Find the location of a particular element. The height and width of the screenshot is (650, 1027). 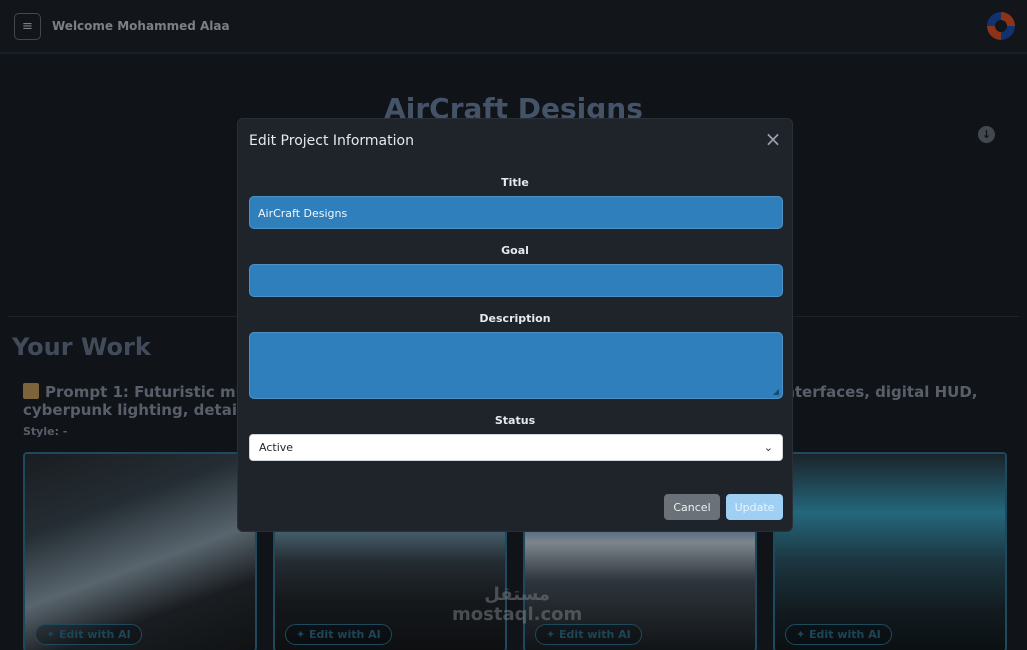

chevron-down-icon: ⌄ is located at coordinates (768, 447).